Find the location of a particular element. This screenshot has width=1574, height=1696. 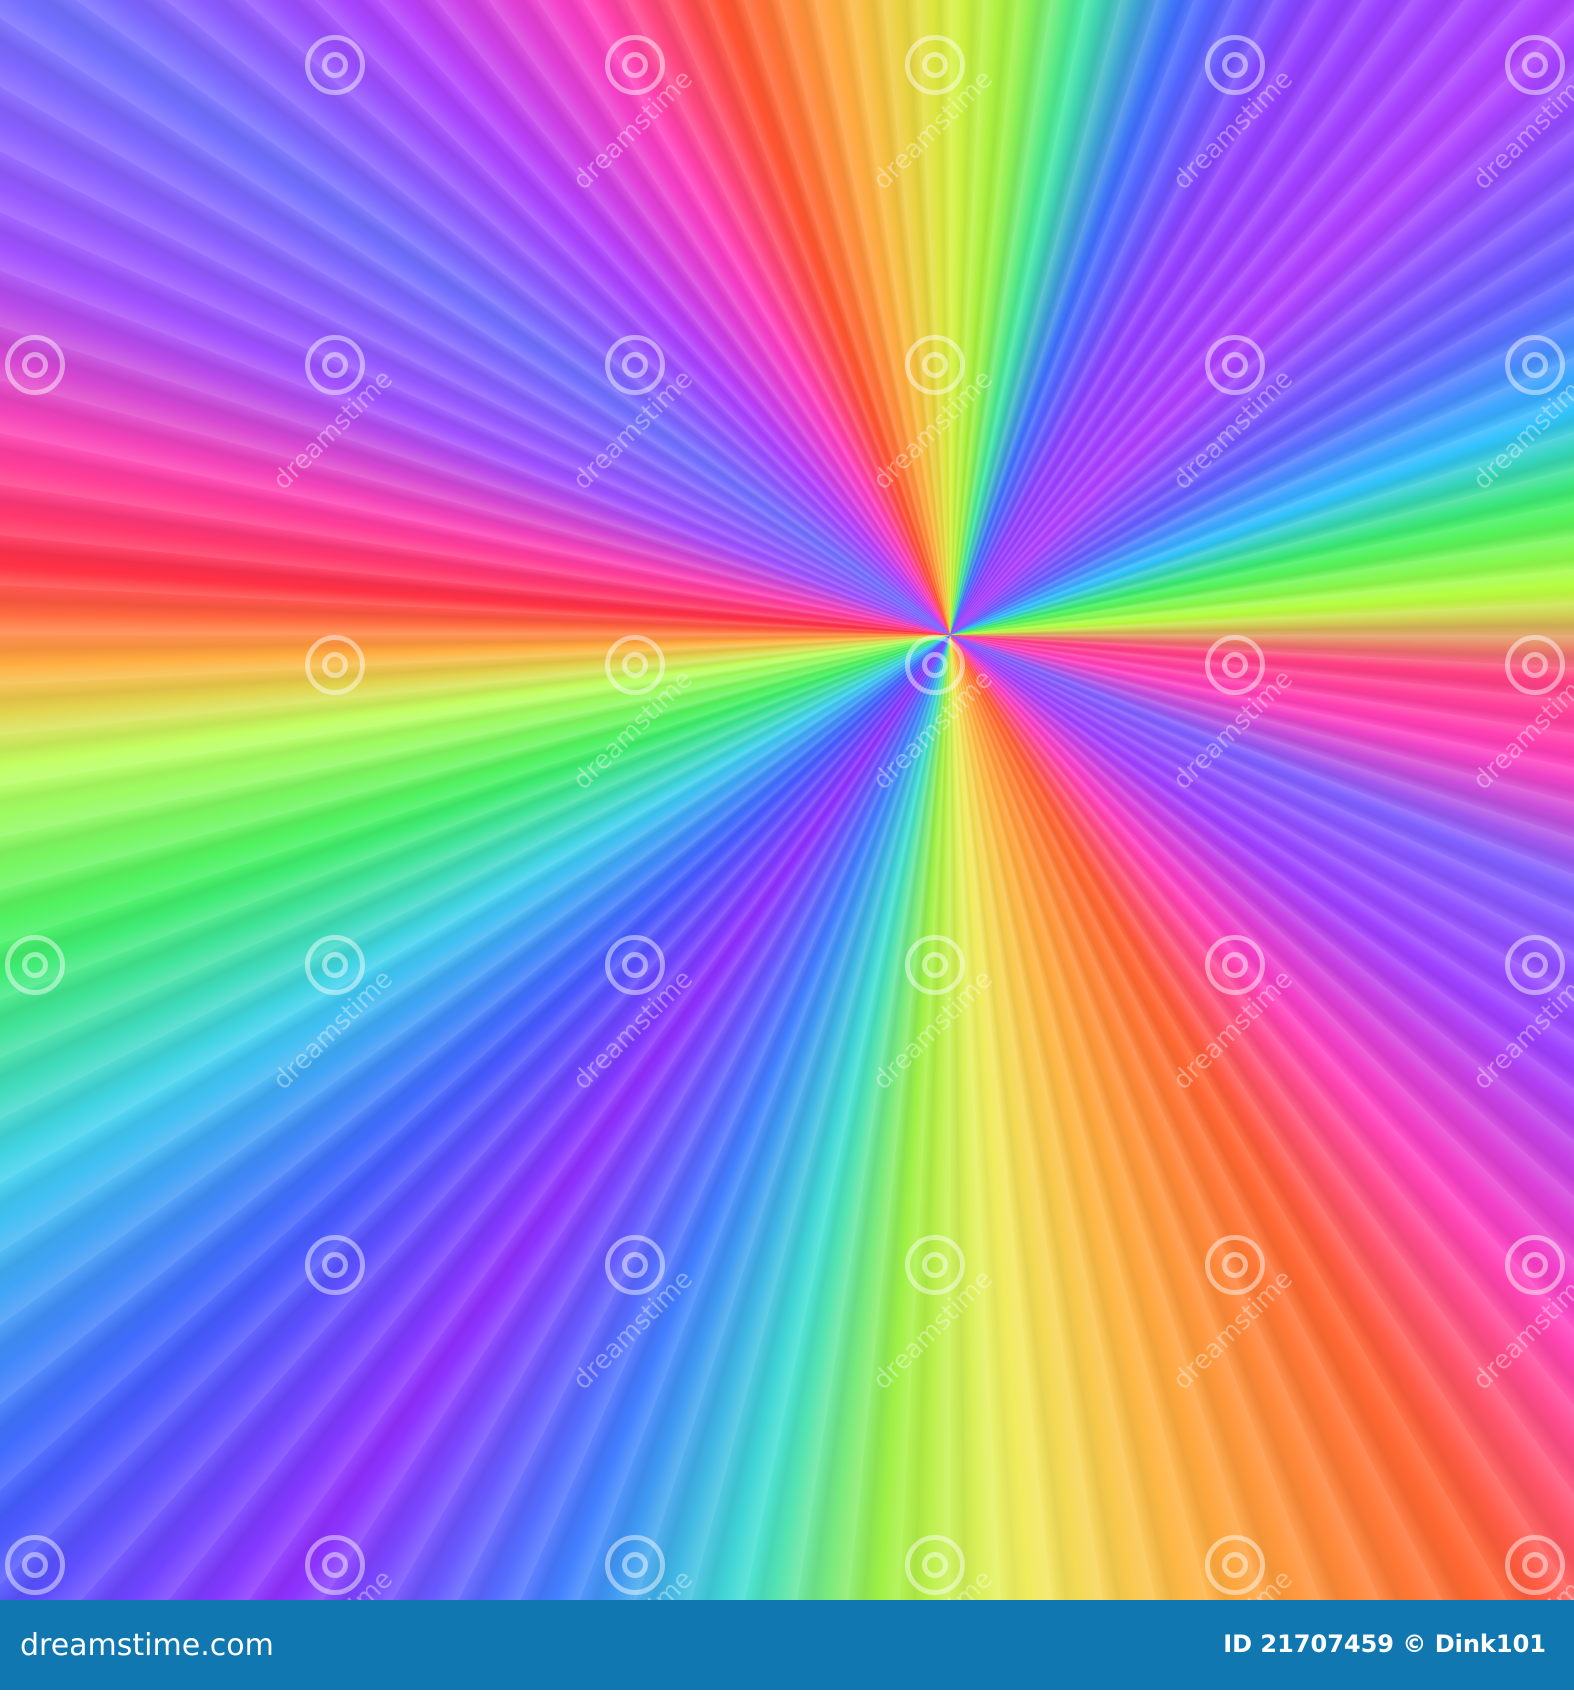

footer-bar: dreamstime.com ID 21707459 © Dink101 is located at coordinates (787, 1645).